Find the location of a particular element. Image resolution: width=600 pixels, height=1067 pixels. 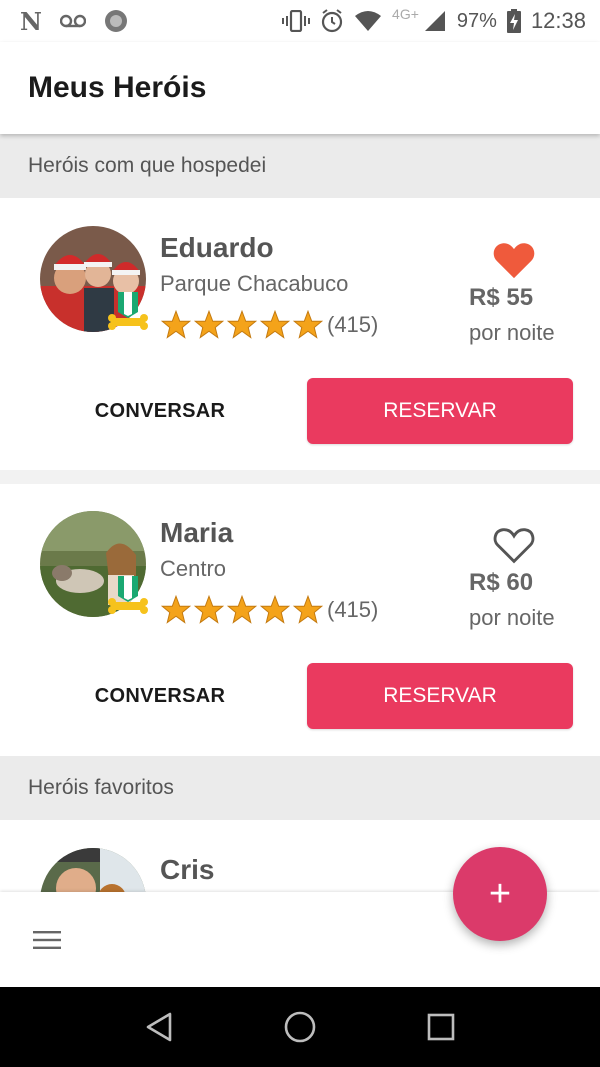

price: R$ 55 is located at coordinates (501, 297).